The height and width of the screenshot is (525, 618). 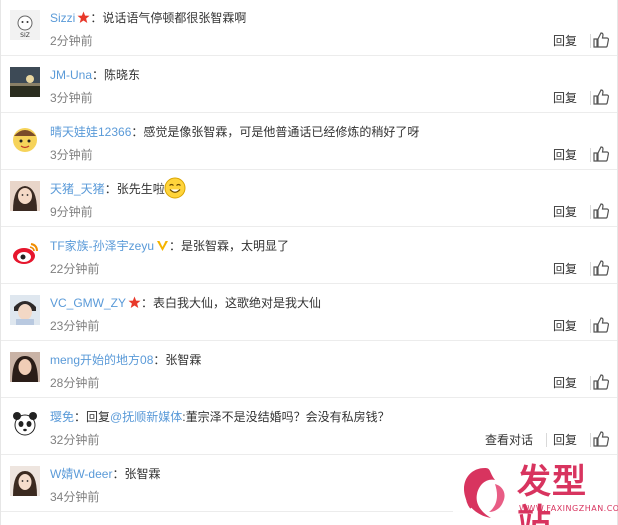 What do you see at coordinates (102, 246) in the screenshot?
I see `username-link: TF家族-孙泽宇zeyu` at bounding box center [102, 246].